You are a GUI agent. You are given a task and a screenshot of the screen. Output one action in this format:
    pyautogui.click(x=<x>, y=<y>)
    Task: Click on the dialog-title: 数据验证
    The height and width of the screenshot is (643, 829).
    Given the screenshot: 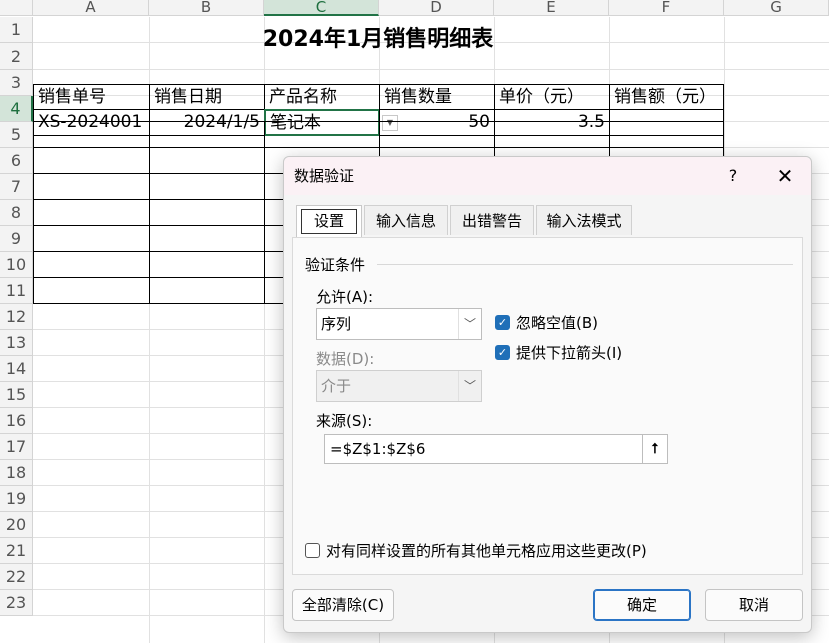 What is the action you would take?
    pyautogui.click(x=324, y=176)
    